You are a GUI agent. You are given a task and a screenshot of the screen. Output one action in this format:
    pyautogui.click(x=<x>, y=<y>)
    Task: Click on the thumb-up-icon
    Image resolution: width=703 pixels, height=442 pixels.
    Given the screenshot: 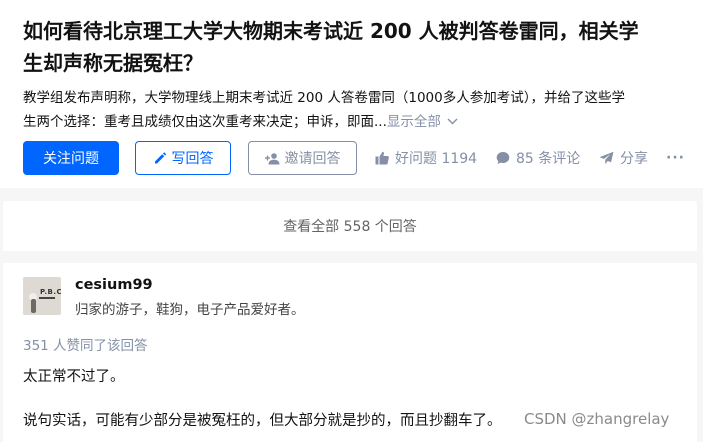 What is the action you would take?
    pyautogui.click(x=382, y=158)
    